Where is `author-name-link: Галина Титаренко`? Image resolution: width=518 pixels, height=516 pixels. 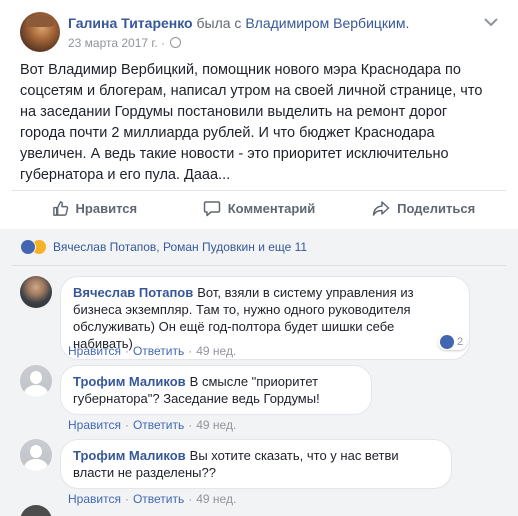
author-name-link: Галина Титаренко is located at coordinates (130, 23).